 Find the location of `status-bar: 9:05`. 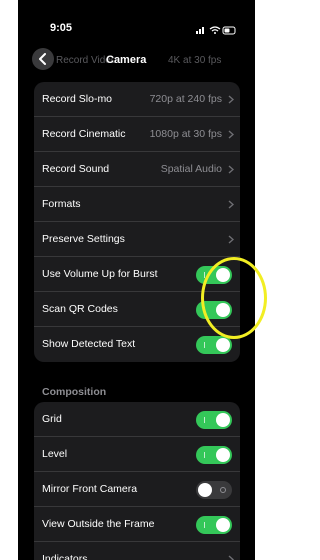

status-bar: 9:05 is located at coordinates (136, 20).